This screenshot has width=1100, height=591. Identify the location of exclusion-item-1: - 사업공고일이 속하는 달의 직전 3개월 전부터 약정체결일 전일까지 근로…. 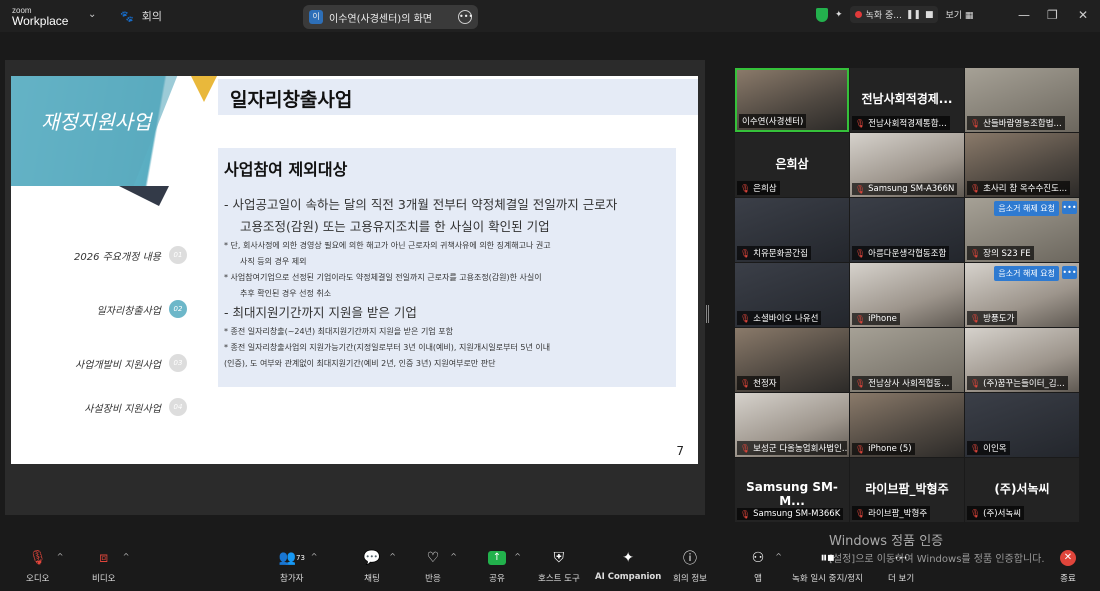
(421, 204).